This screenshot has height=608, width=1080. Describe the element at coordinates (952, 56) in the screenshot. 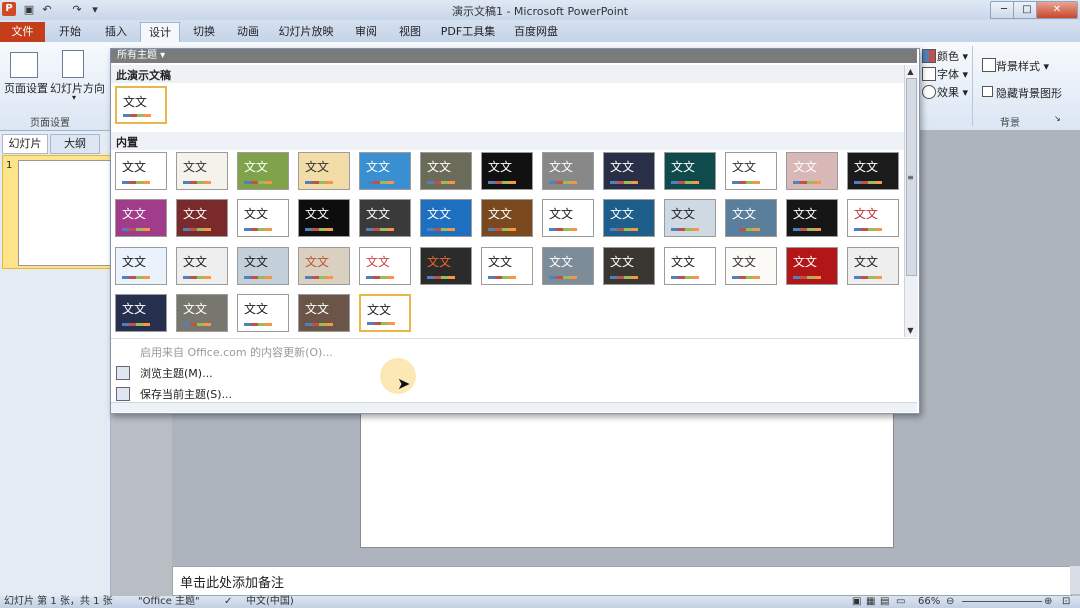

I see `theme-colors-button: 颜色 ▾` at that location.